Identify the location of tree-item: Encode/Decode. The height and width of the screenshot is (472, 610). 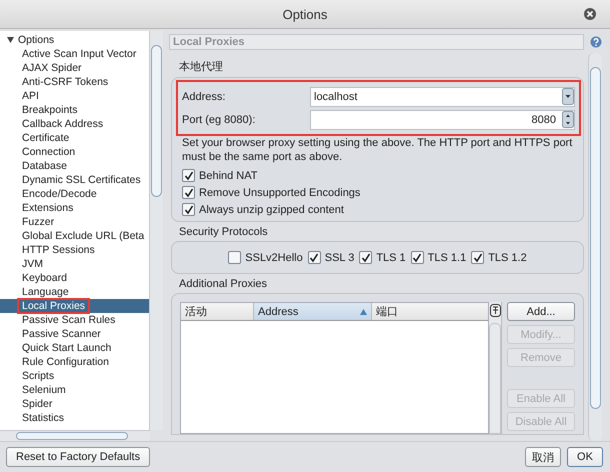
(74, 194).